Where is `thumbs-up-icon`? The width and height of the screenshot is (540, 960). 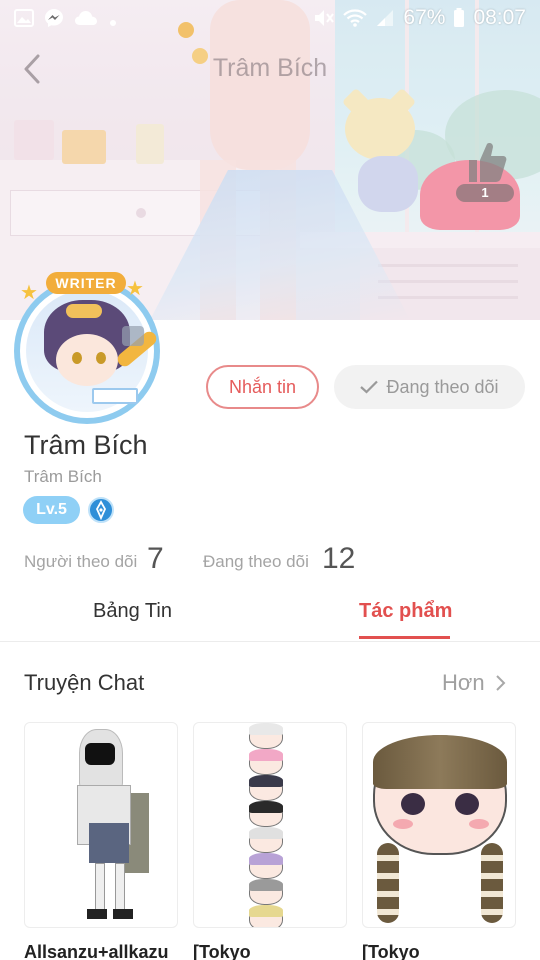 thumbs-up-icon is located at coordinates (488, 162).